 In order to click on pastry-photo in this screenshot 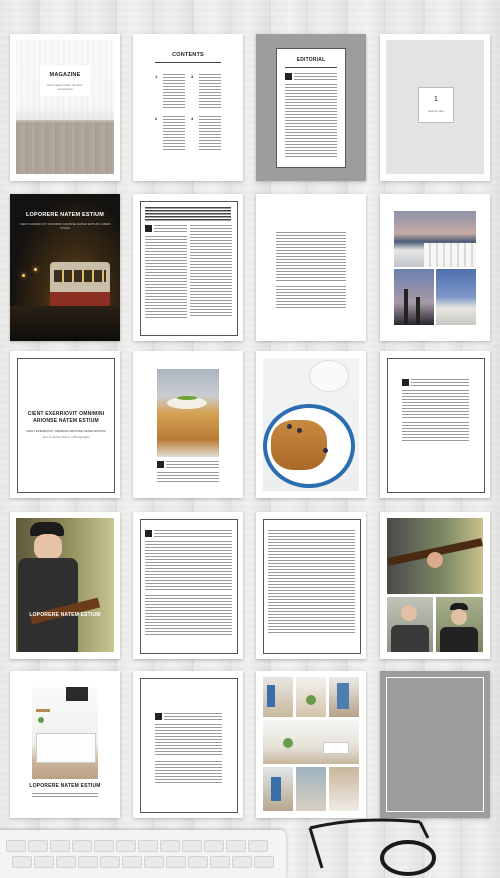, I will do `click(188, 413)`.